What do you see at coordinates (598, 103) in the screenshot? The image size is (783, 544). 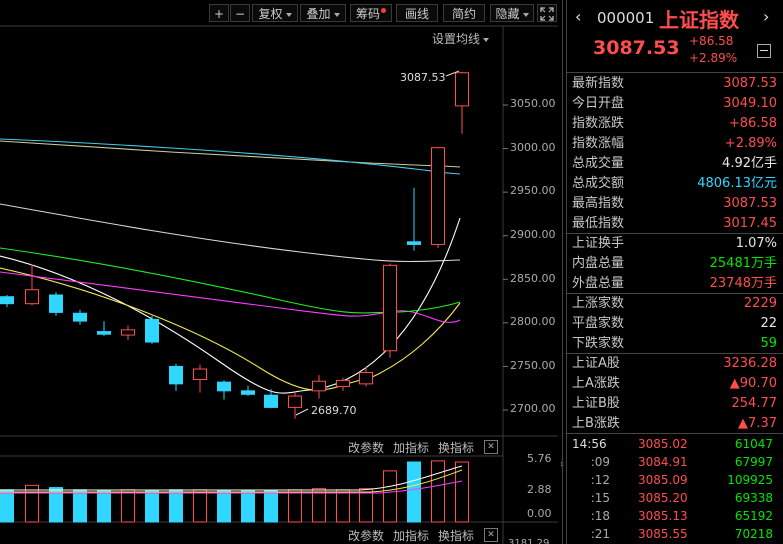 I see `stat-label: 今日开盘` at bounding box center [598, 103].